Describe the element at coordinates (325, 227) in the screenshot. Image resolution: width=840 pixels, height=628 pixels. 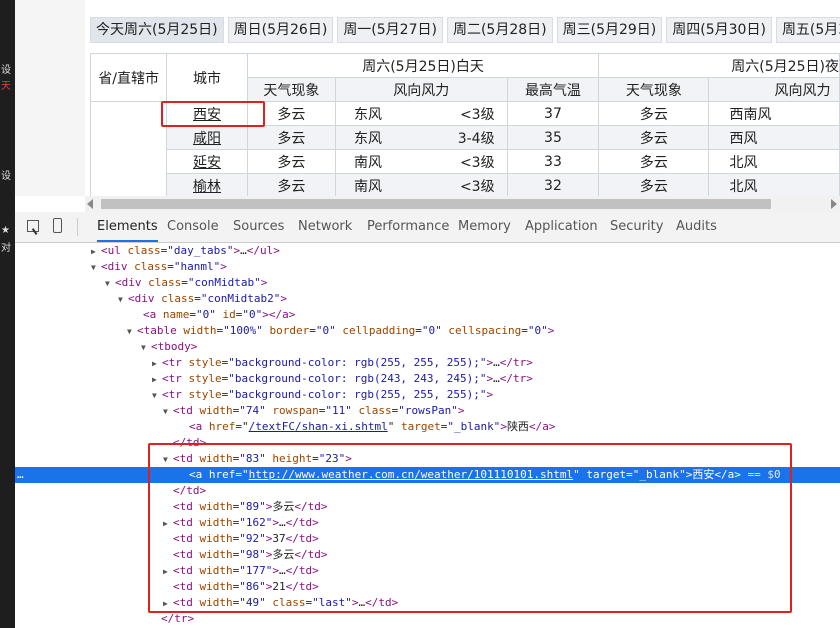
I see `tab-network: Network` at that location.